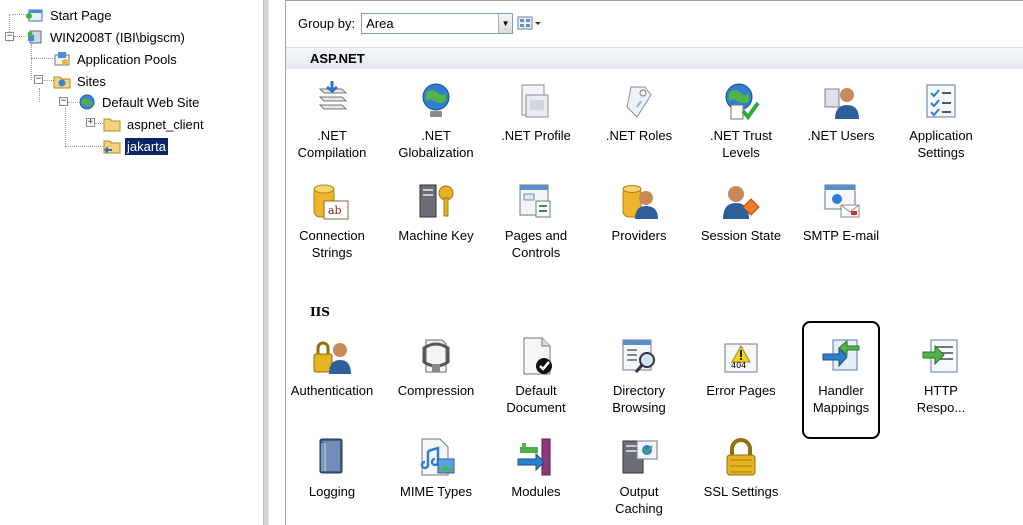 The width and height of the screenshot is (1023, 525). I want to click on feature-pages-controls: Pages and Controls, so click(536, 221).